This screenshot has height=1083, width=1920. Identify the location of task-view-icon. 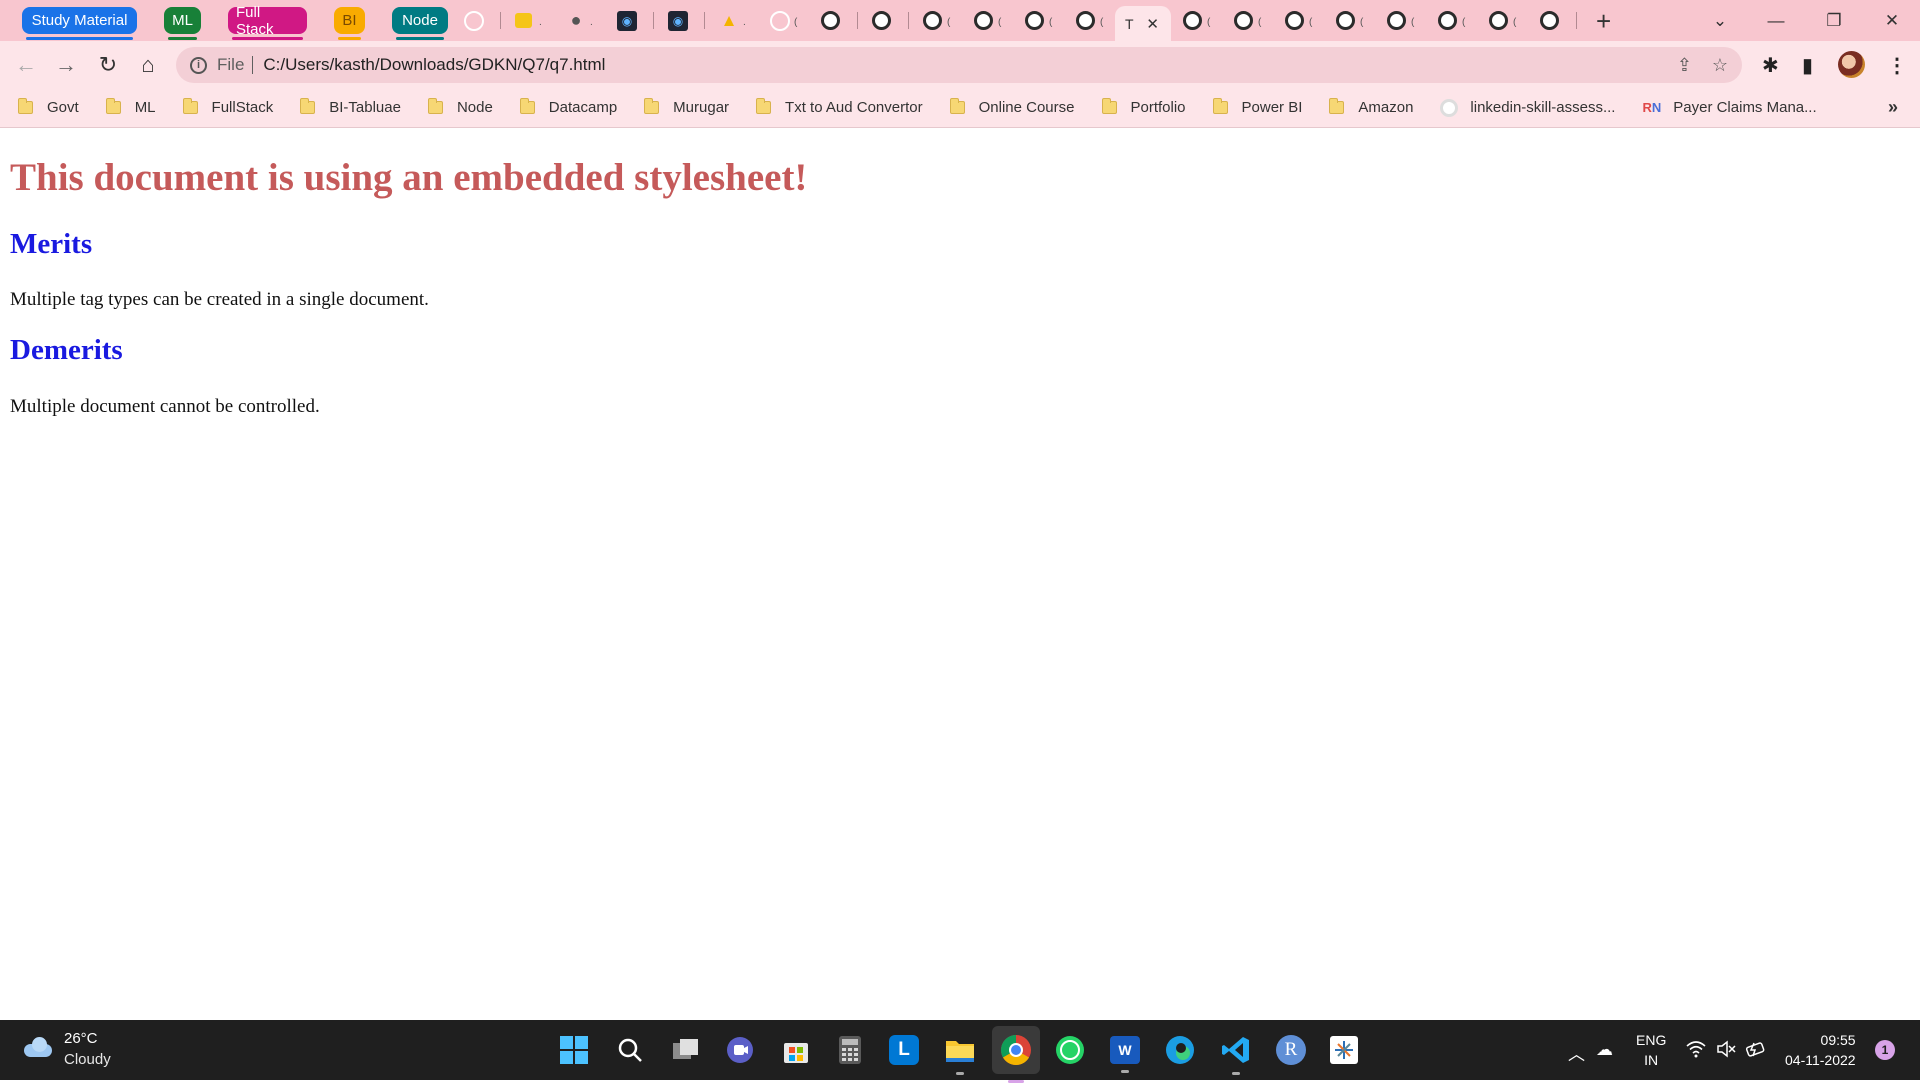
(686, 1050).